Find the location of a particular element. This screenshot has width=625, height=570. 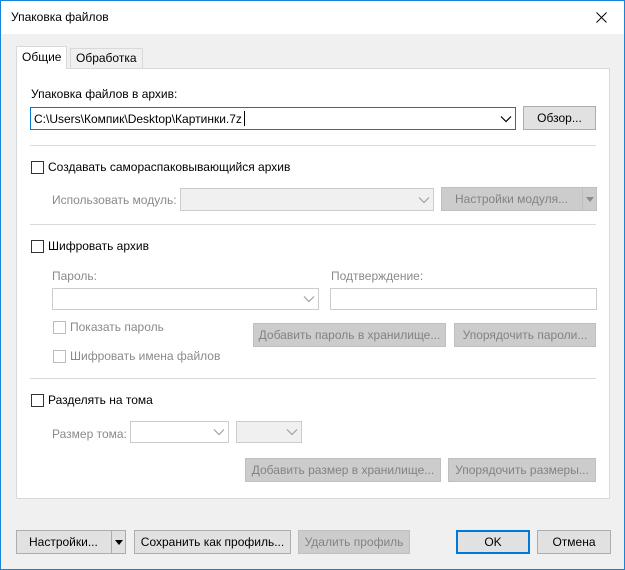

confirm-password-input is located at coordinates (463, 299).